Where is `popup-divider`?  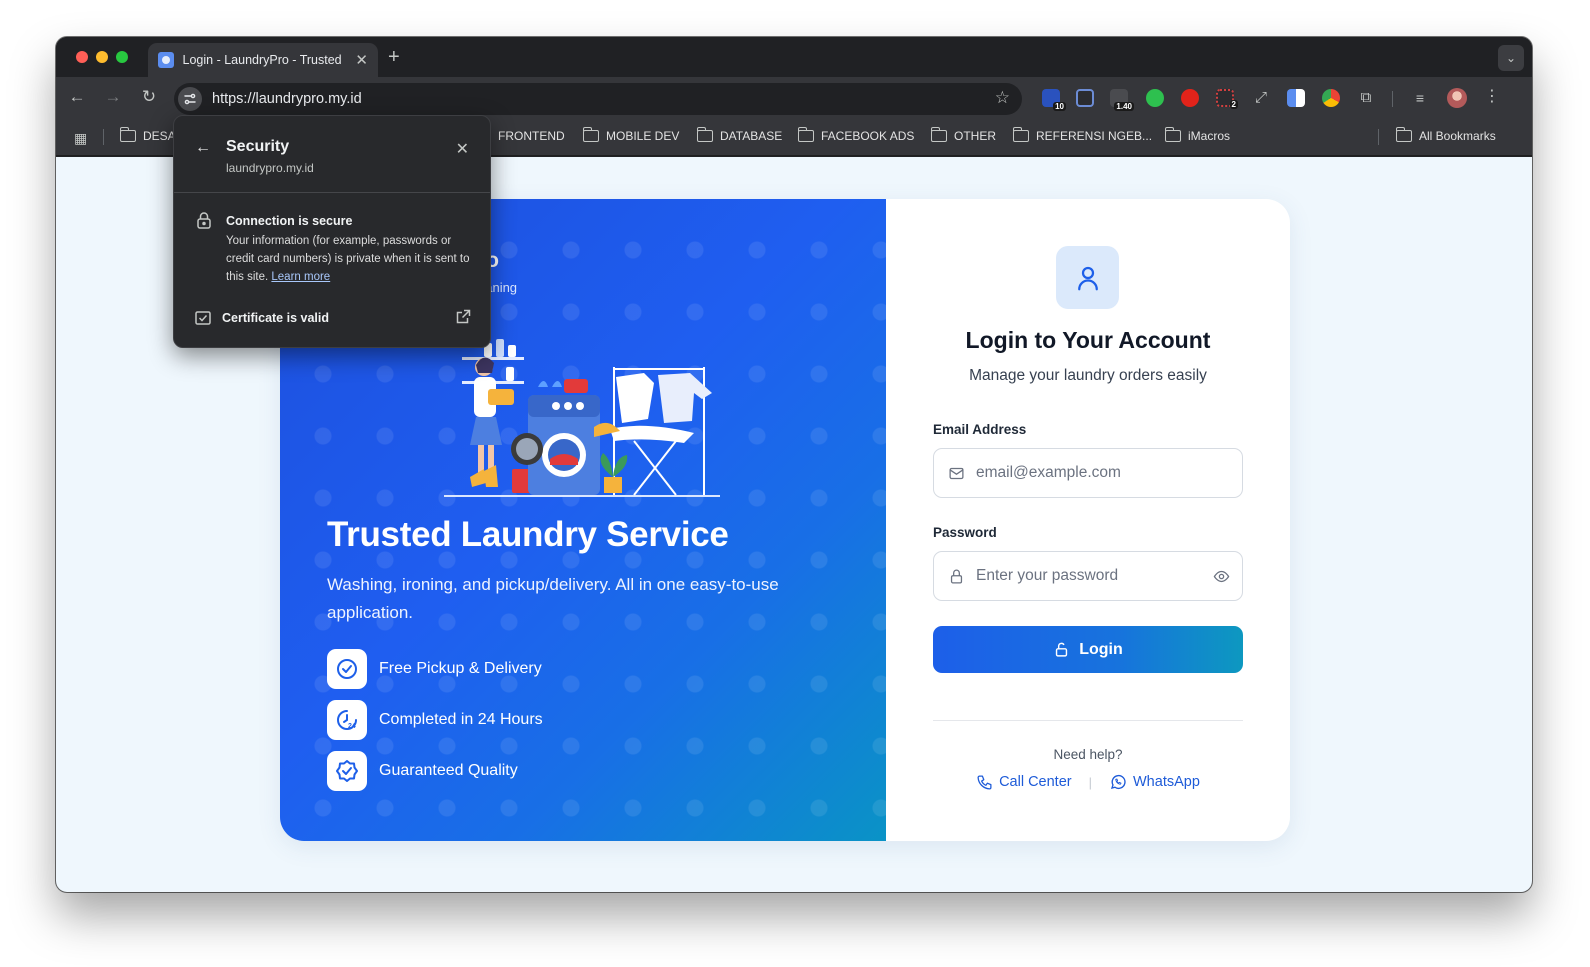 popup-divider is located at coordinates (332, 192).